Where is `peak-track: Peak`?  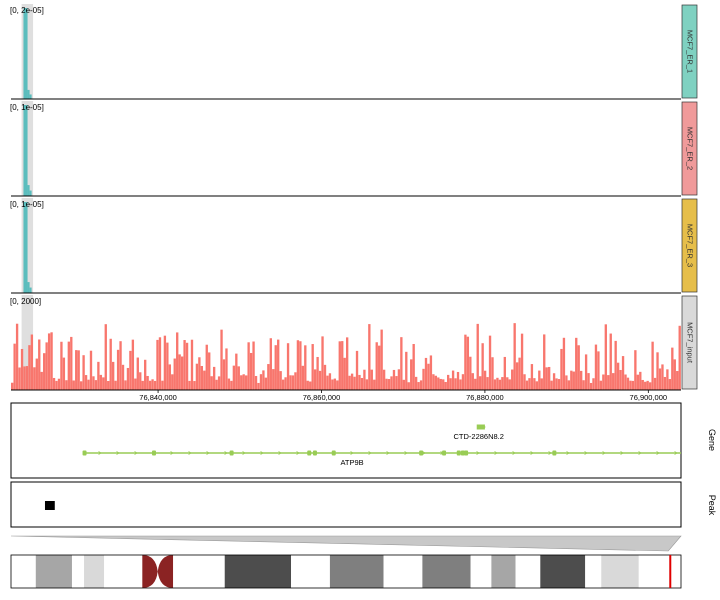 peak-track: Peak is located at coordinates (363, 504).